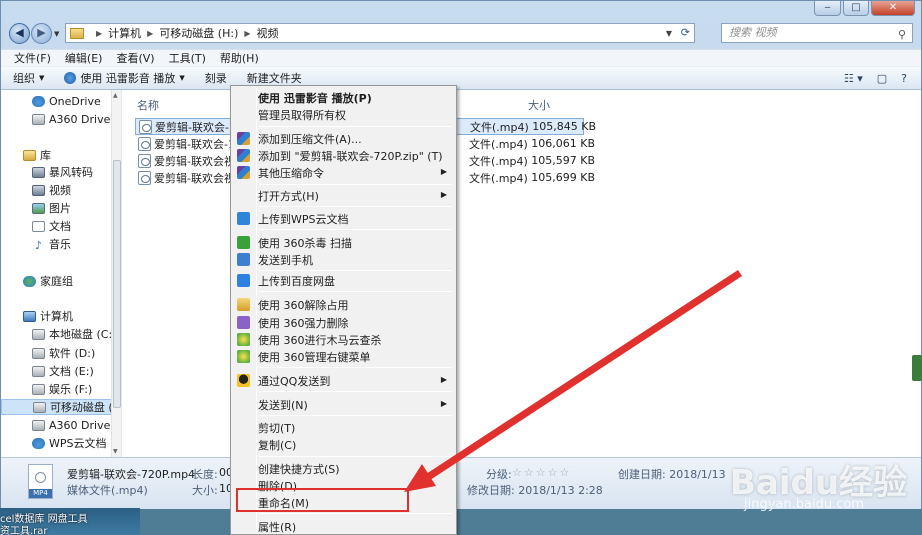 The image size is (922, 535). Describe the element at coordinates (343, 155) in the screenshot. I see `menu-item-add-zip: 添加到 "爱剪辑-联欢会-720P.zip" (T)` at that location.